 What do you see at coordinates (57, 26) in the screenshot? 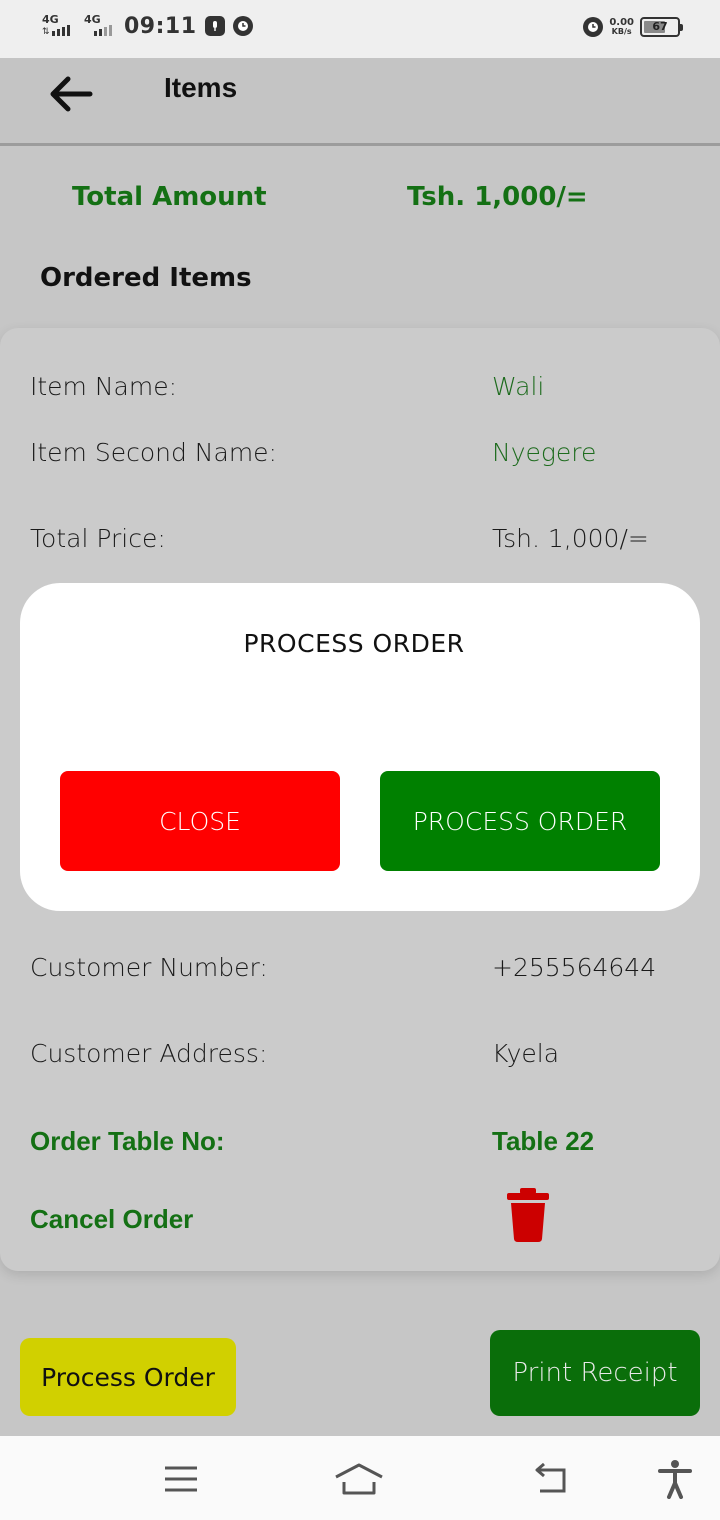
I see `signal-1-icon: 4G ⇅` at bounding box center [57, 26].